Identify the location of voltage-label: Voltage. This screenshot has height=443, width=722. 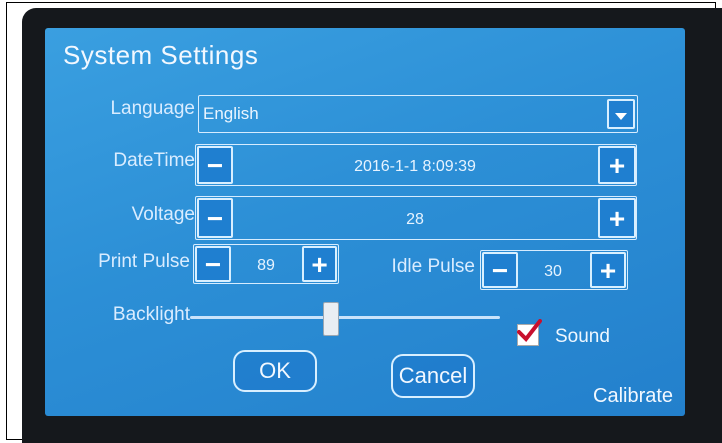
(163, 214).